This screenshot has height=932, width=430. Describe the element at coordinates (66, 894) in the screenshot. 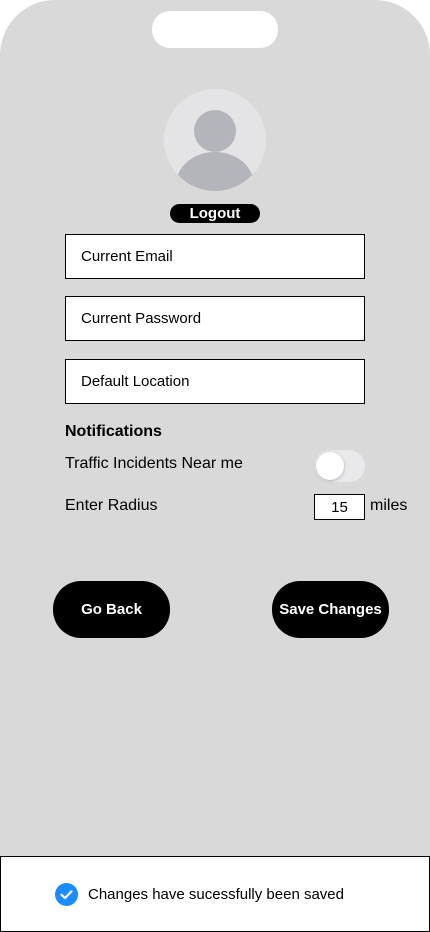

I see `check-circle-icon` at that location.